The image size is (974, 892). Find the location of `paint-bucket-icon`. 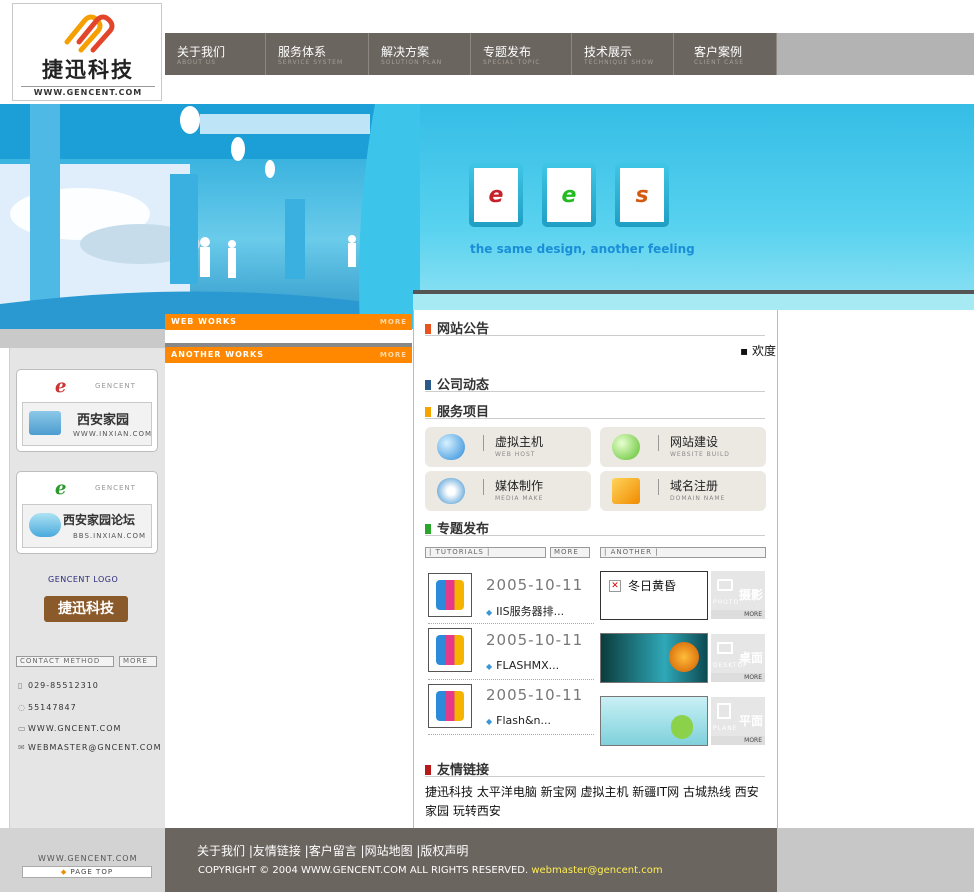

paint-bucket-icon is located at coordinates (450, 650).